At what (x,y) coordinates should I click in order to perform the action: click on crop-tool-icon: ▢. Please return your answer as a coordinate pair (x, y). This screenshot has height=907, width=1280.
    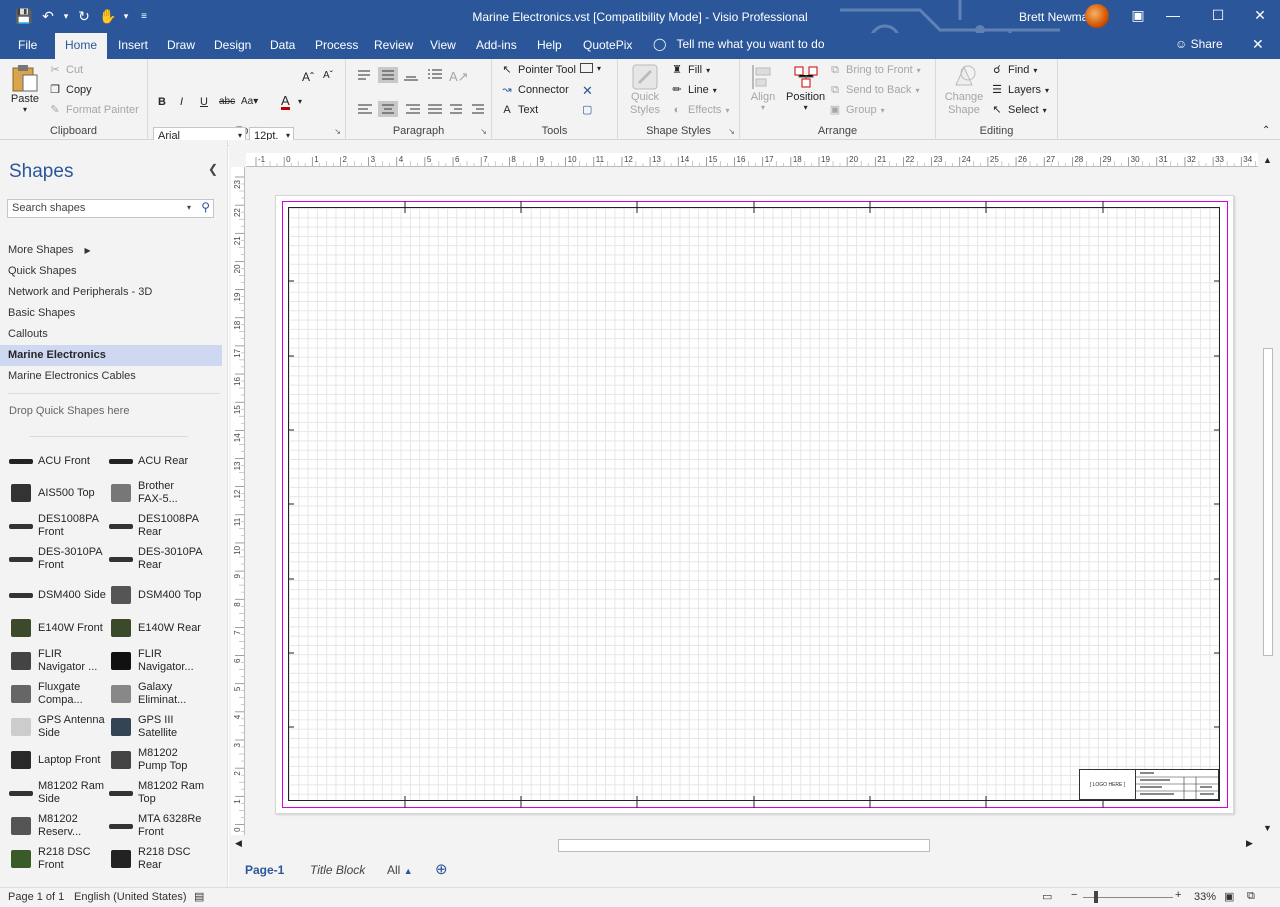
    Looking at the image, I should click on (587, 109).